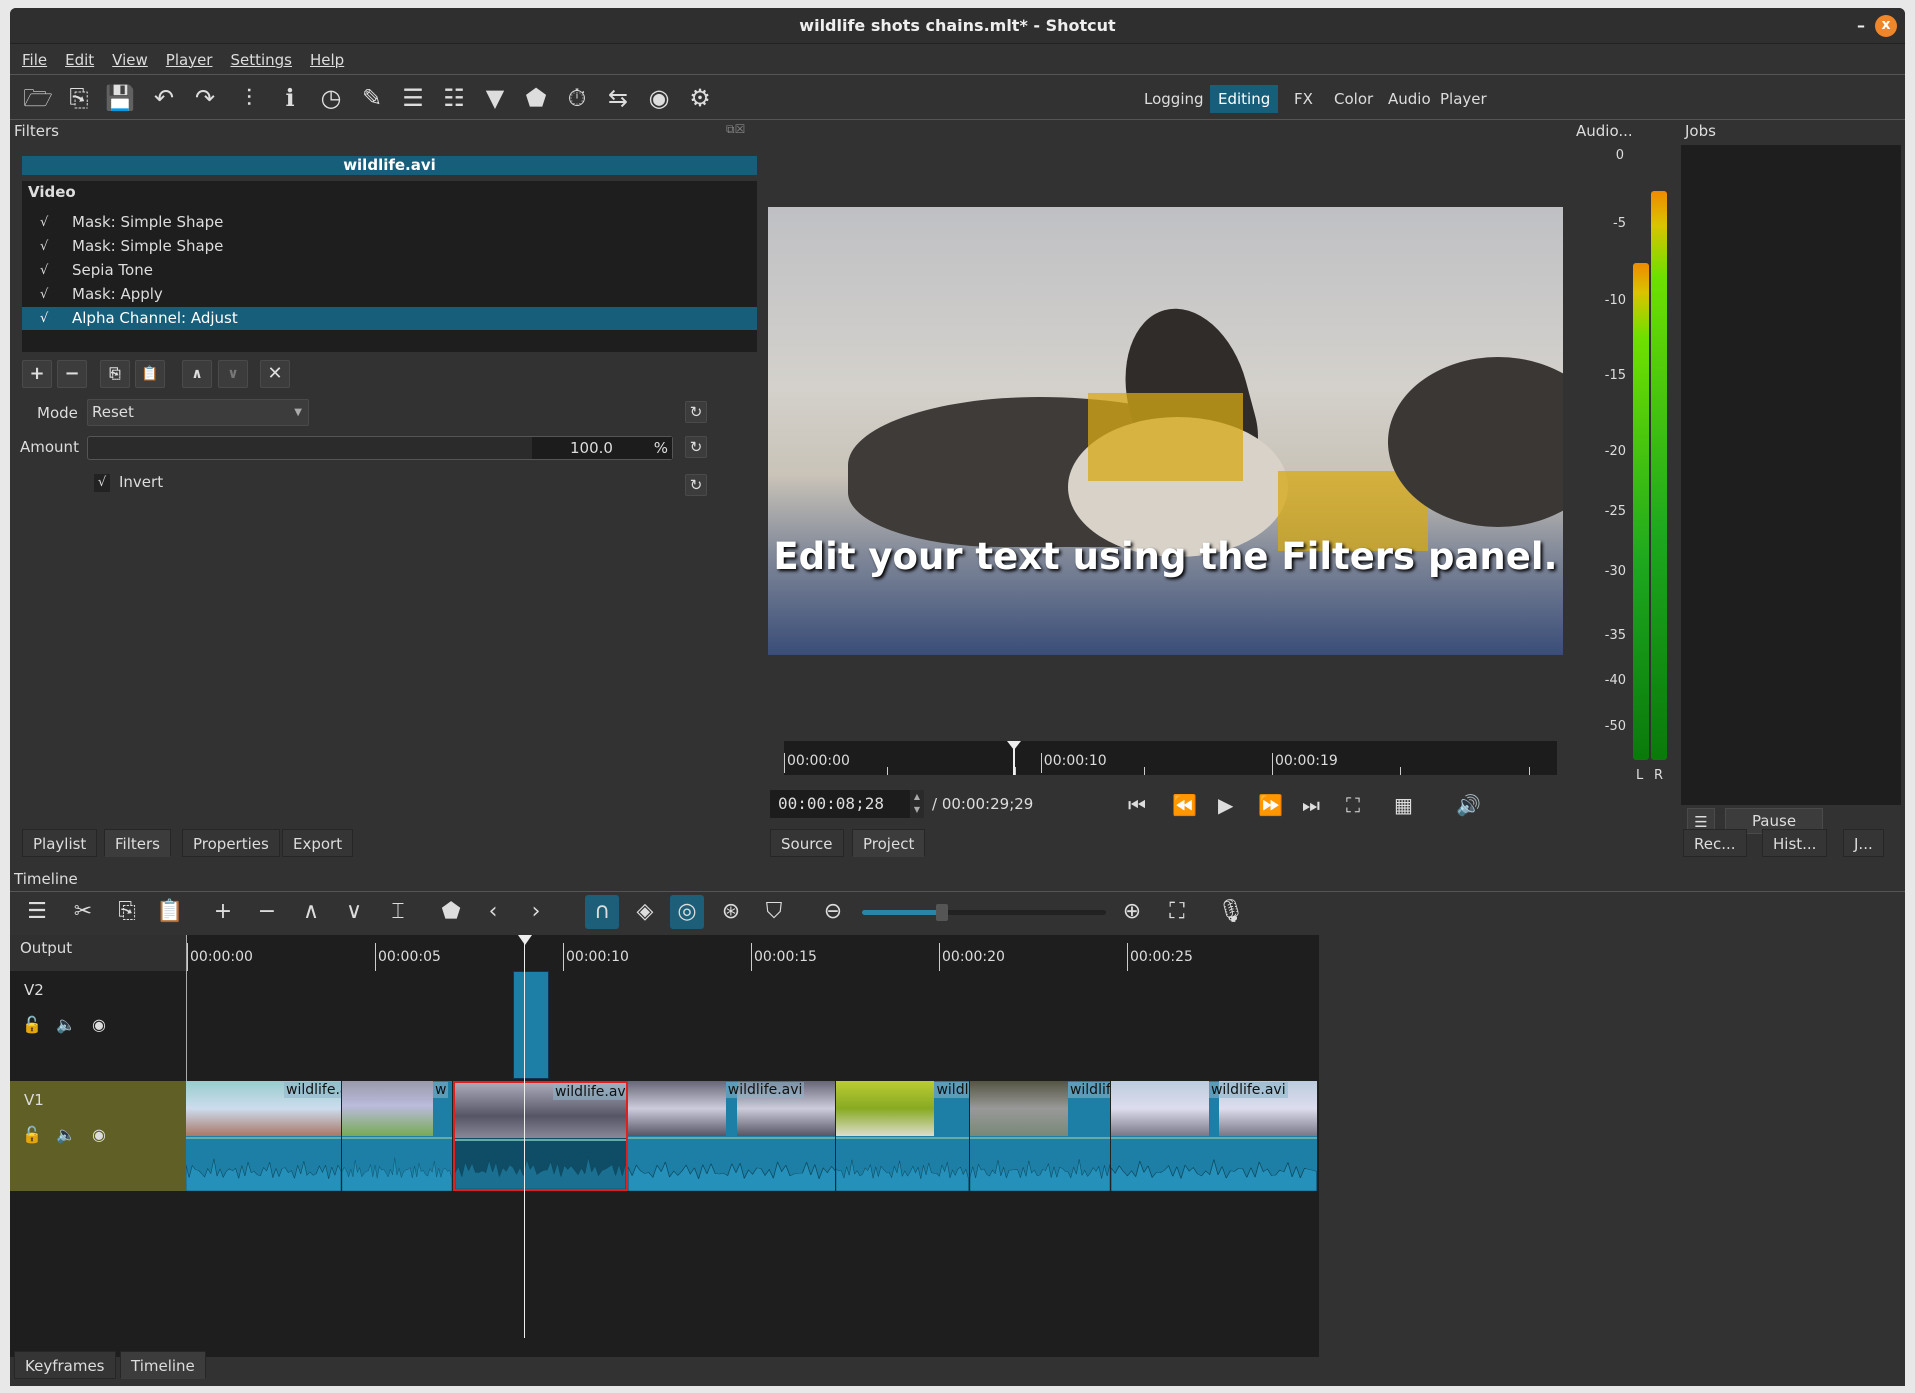 This screenshot has width=1915, height=1393. What do you see at coordinates (102, 483) in the screenshot?
I see `invert-checkbox: √` at bounding box center [102, 483].